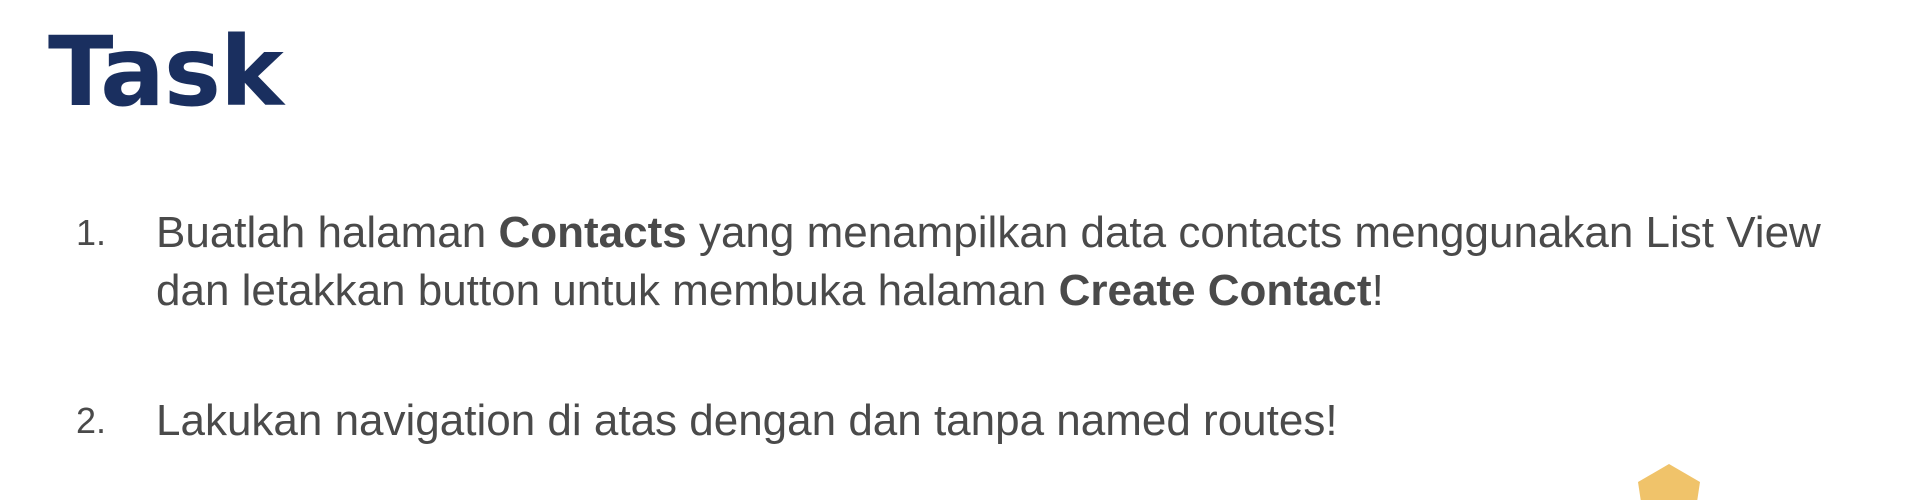 This screenshot has width=1918, height=500. I want to click on pentagon-shape, so click(1669, 482).